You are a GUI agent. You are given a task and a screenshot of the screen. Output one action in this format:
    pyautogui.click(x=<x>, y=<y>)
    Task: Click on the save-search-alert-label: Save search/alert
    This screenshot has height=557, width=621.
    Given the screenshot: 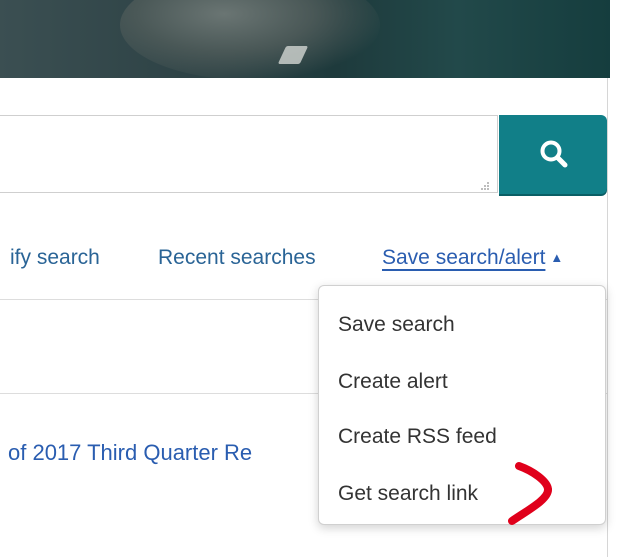 What is the action you would take?
    pyautogui.click(x=464, y=257)
    